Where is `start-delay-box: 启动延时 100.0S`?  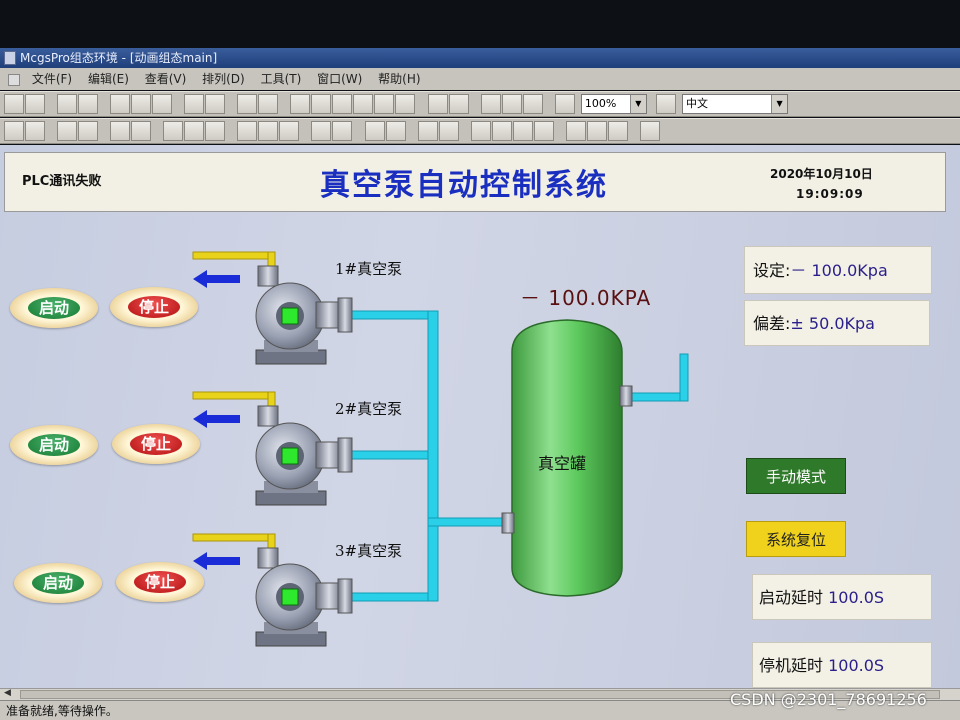
start-delay-box: 启动延时 100.0S is located at coordinates (842, 597).